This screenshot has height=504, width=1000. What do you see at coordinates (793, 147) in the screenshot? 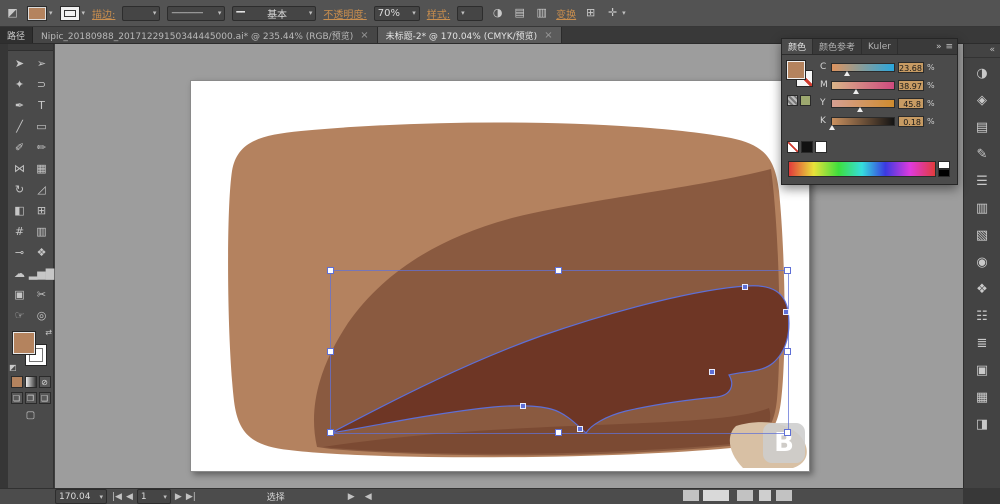
I see `none-swatch` at bounding box center [793, 147].